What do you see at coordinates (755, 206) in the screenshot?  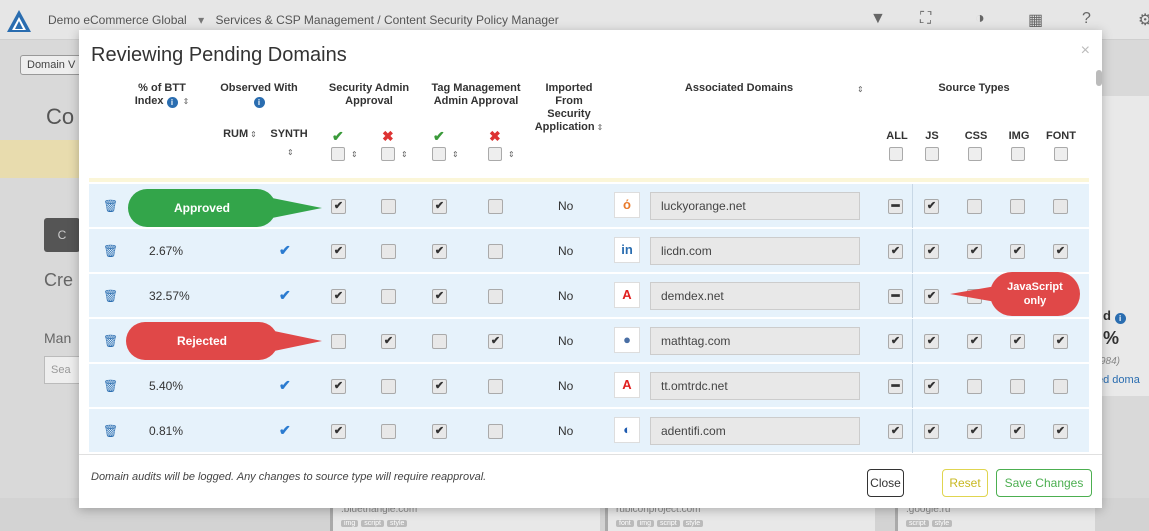 I see `associated-domain-field: luckyorange.net` at bounding box center [755, 206].